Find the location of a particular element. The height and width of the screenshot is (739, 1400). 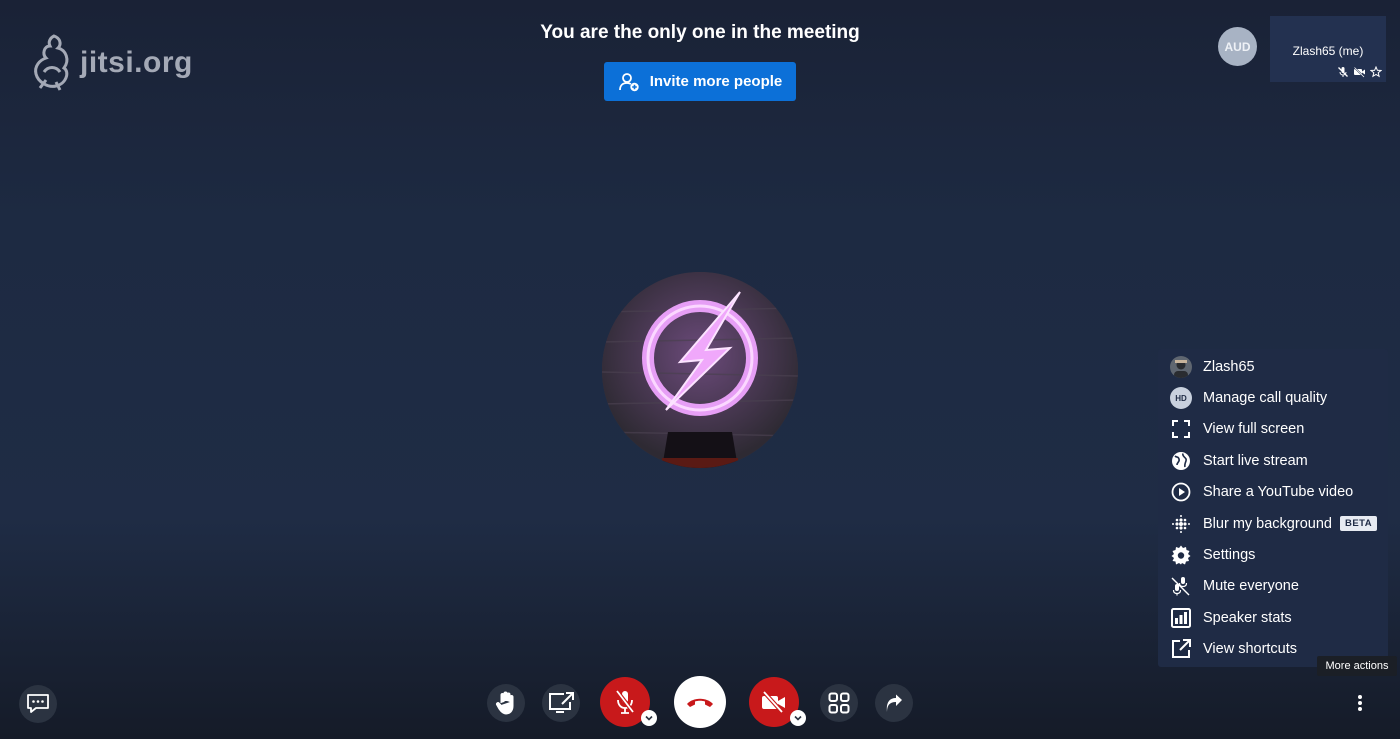

invite-more-people-button: Invite more people is located at coordinates (700, 81).